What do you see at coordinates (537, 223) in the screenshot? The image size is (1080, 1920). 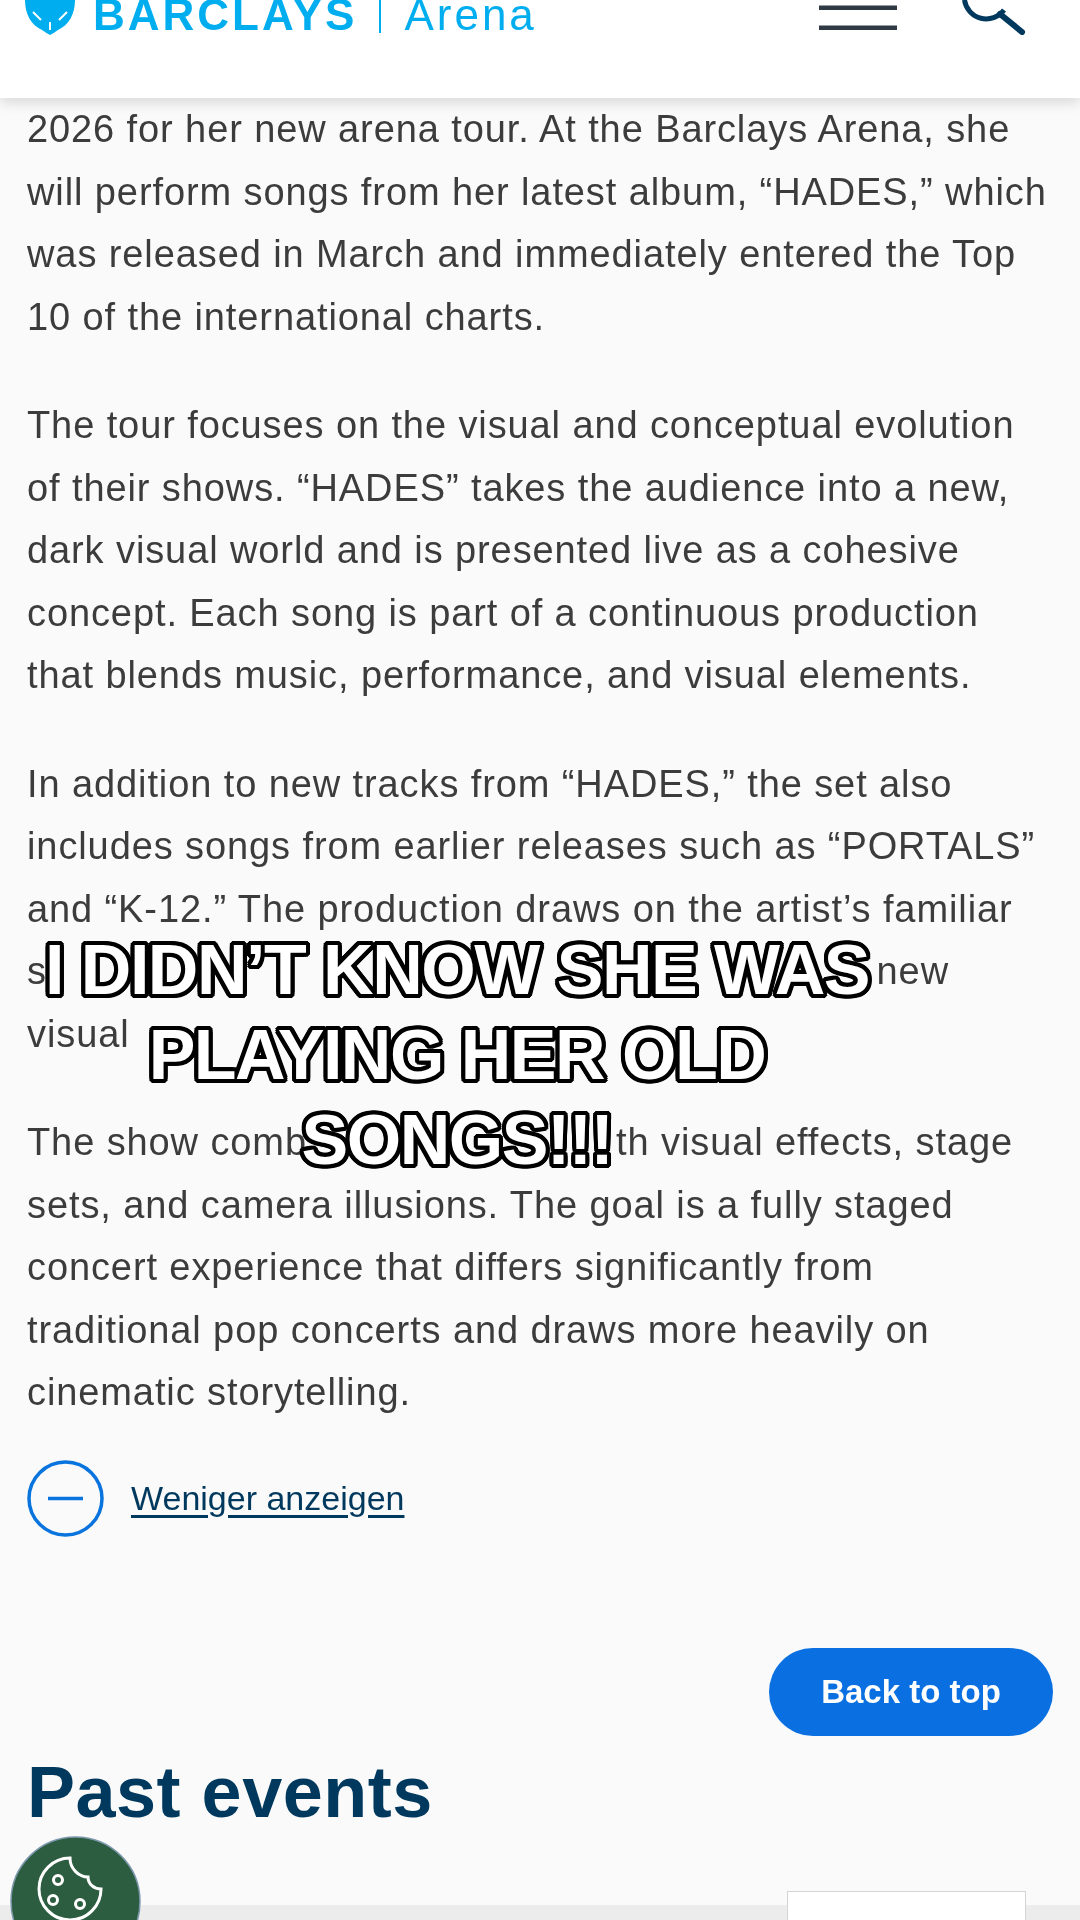 I see `article-paragraph: 2026 for her new arena tour. At the Barclays Arena, she will perform songs from her latest album, “HADES,” which was released in March and immediately entered the Top 10 of the international charts.` at bounding box center [537, 223].